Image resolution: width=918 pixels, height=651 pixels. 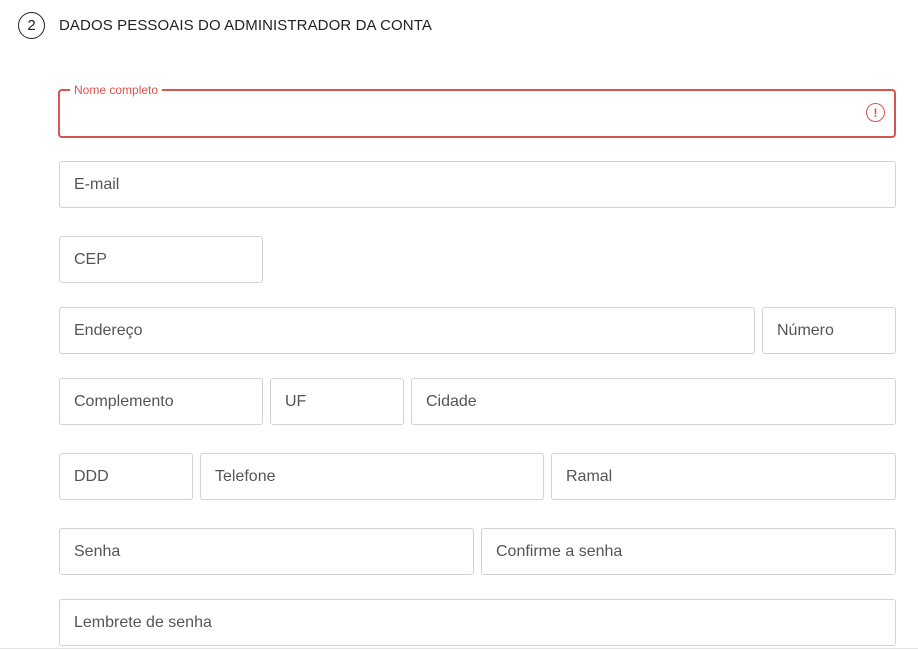 What do you see at coordinates (31, 25) in the screenshot?
I see `step-number-badge: 2` at bounding box center [31, 25].